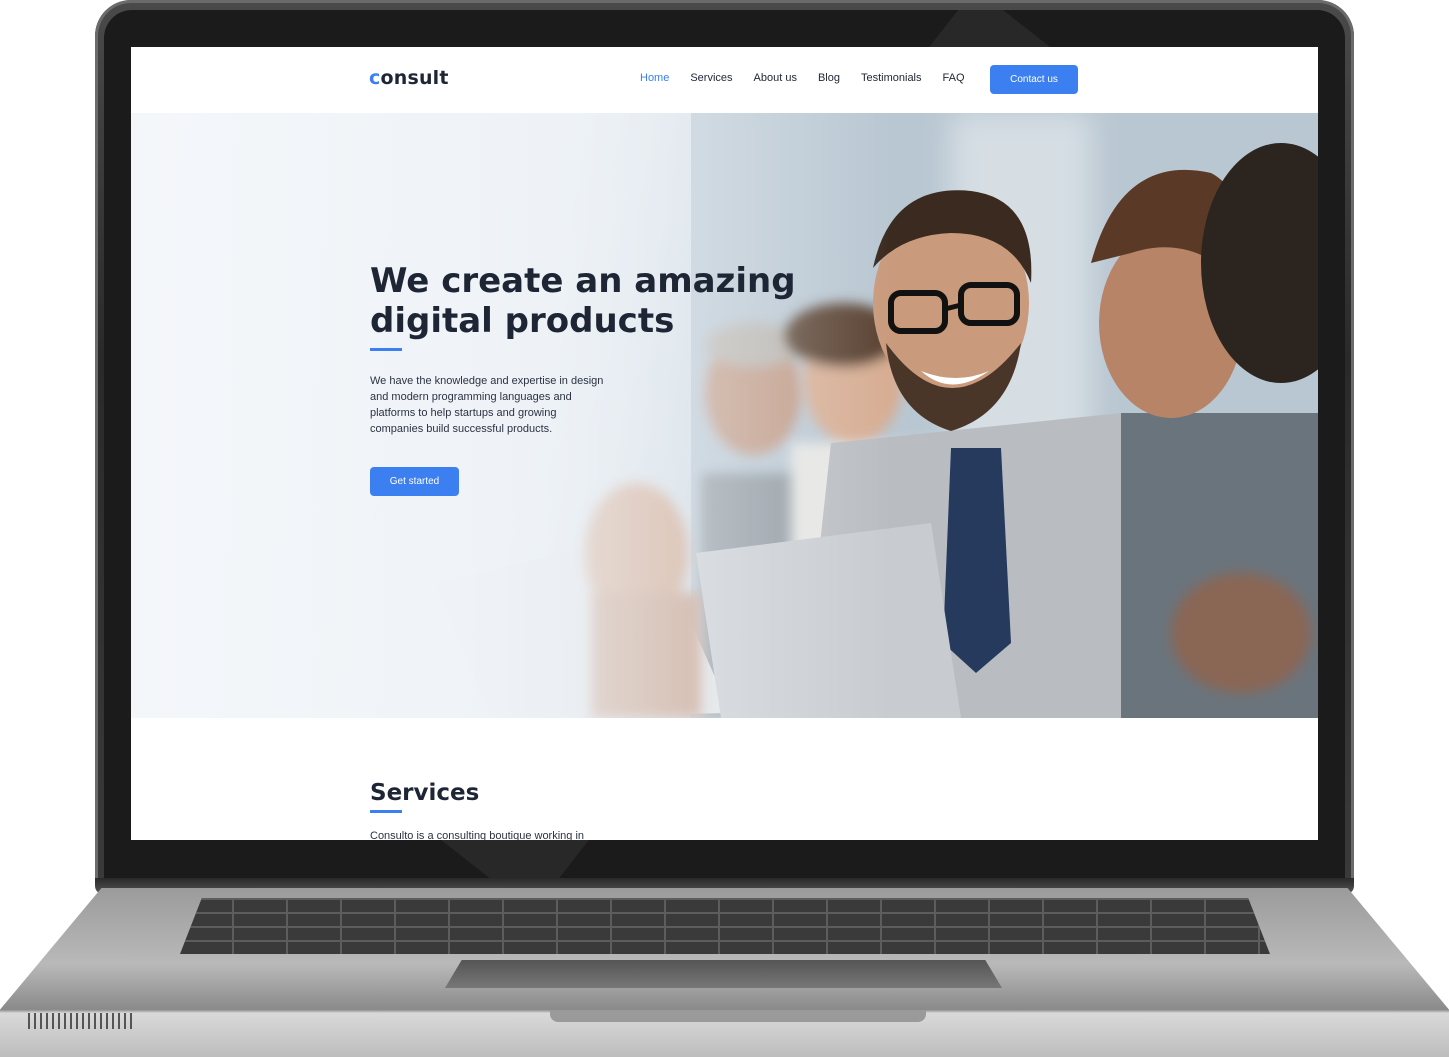 This screenshot has height=1057, width=1449. Describe the element at coordinates (414, 78) in the screenshot. I see `logo-rest: onsult` at that location.